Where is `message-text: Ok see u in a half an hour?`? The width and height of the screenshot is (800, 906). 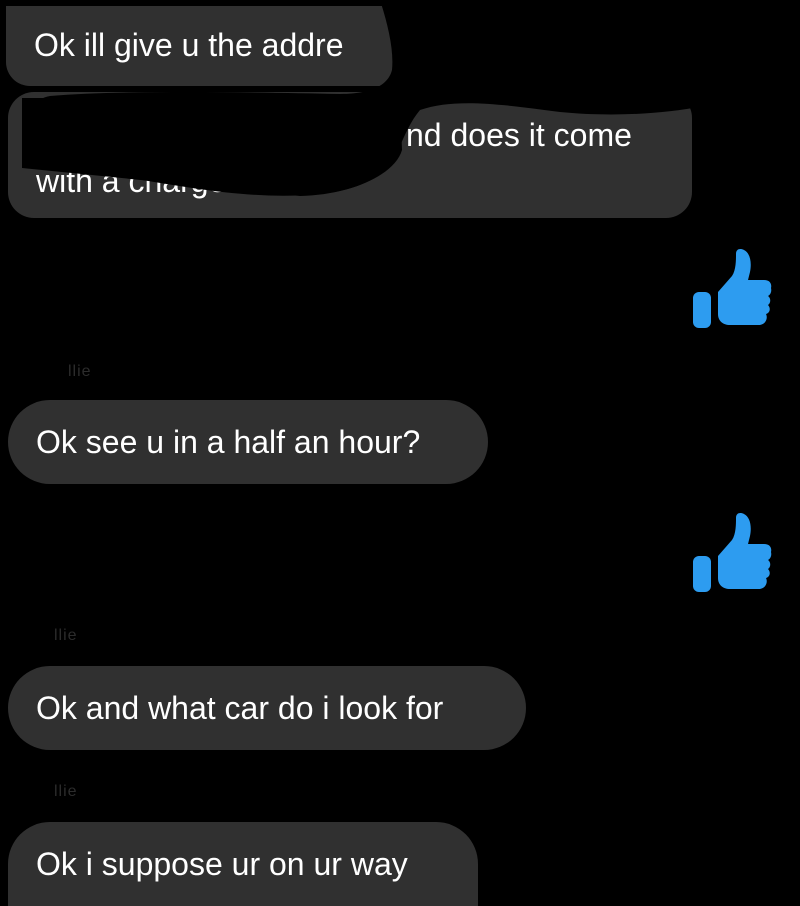
message-text: Ok see u in a half an hour? is located at coordinates (228, 442).